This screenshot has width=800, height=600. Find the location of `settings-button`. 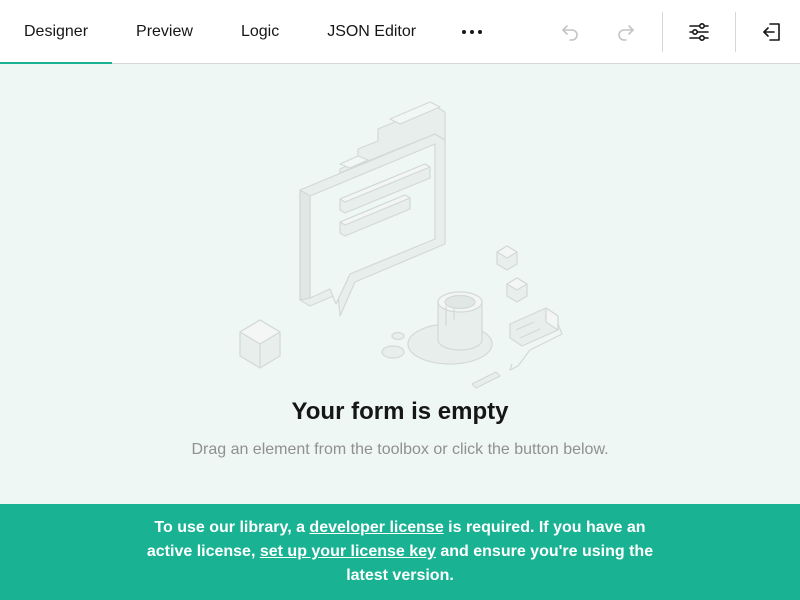

settings-button is located at coordinates (699, 31).